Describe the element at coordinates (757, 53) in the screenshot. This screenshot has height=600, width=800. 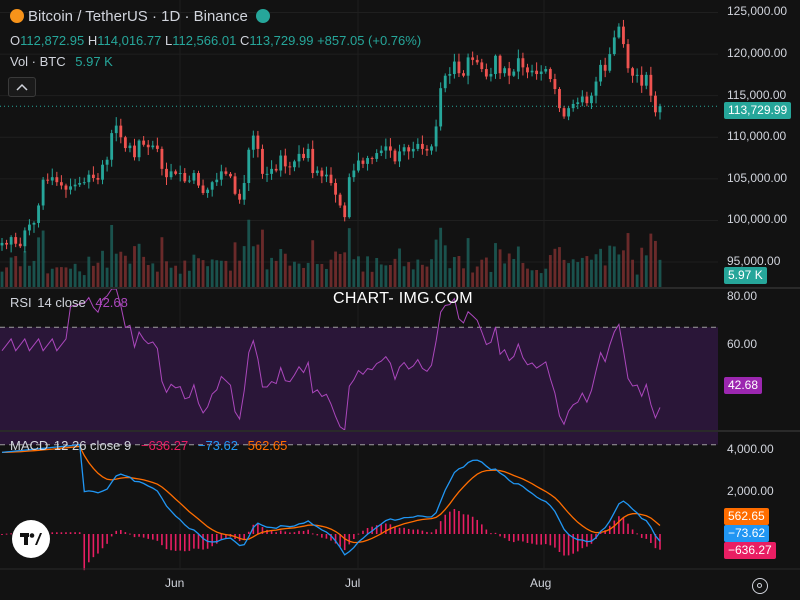
I see `price-axis-label: 120,000.00` at that location.